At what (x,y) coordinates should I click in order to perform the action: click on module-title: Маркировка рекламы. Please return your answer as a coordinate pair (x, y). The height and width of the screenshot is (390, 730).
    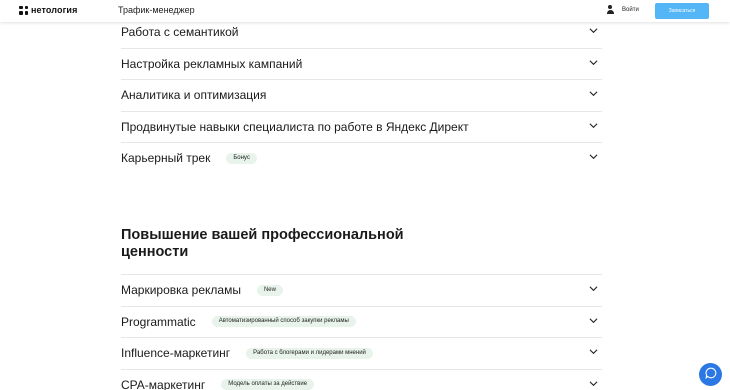
    Looking at the image, I should click on (181, 290).